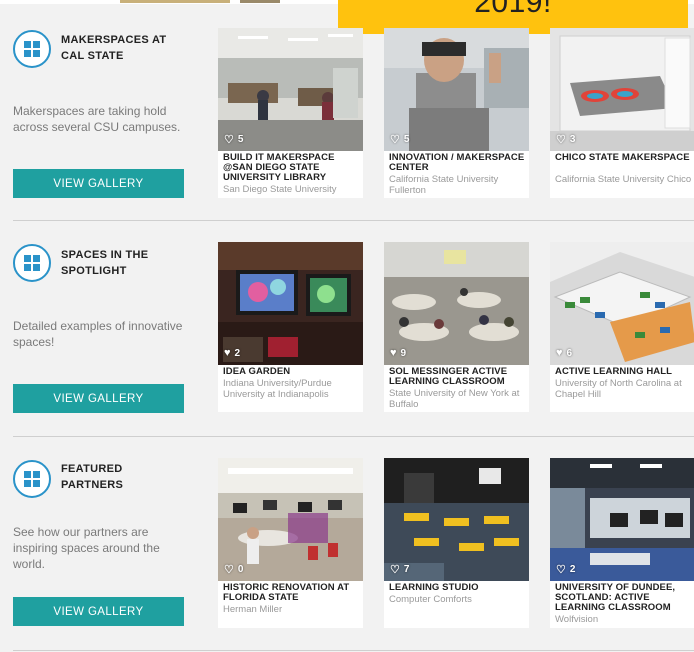 The image size is (694, 652). What do you see at coordinates (622, 157) in the screenshot?
I see `card-title: CHICO STATE MAKERSPACE` at bounding box center [622, 157].